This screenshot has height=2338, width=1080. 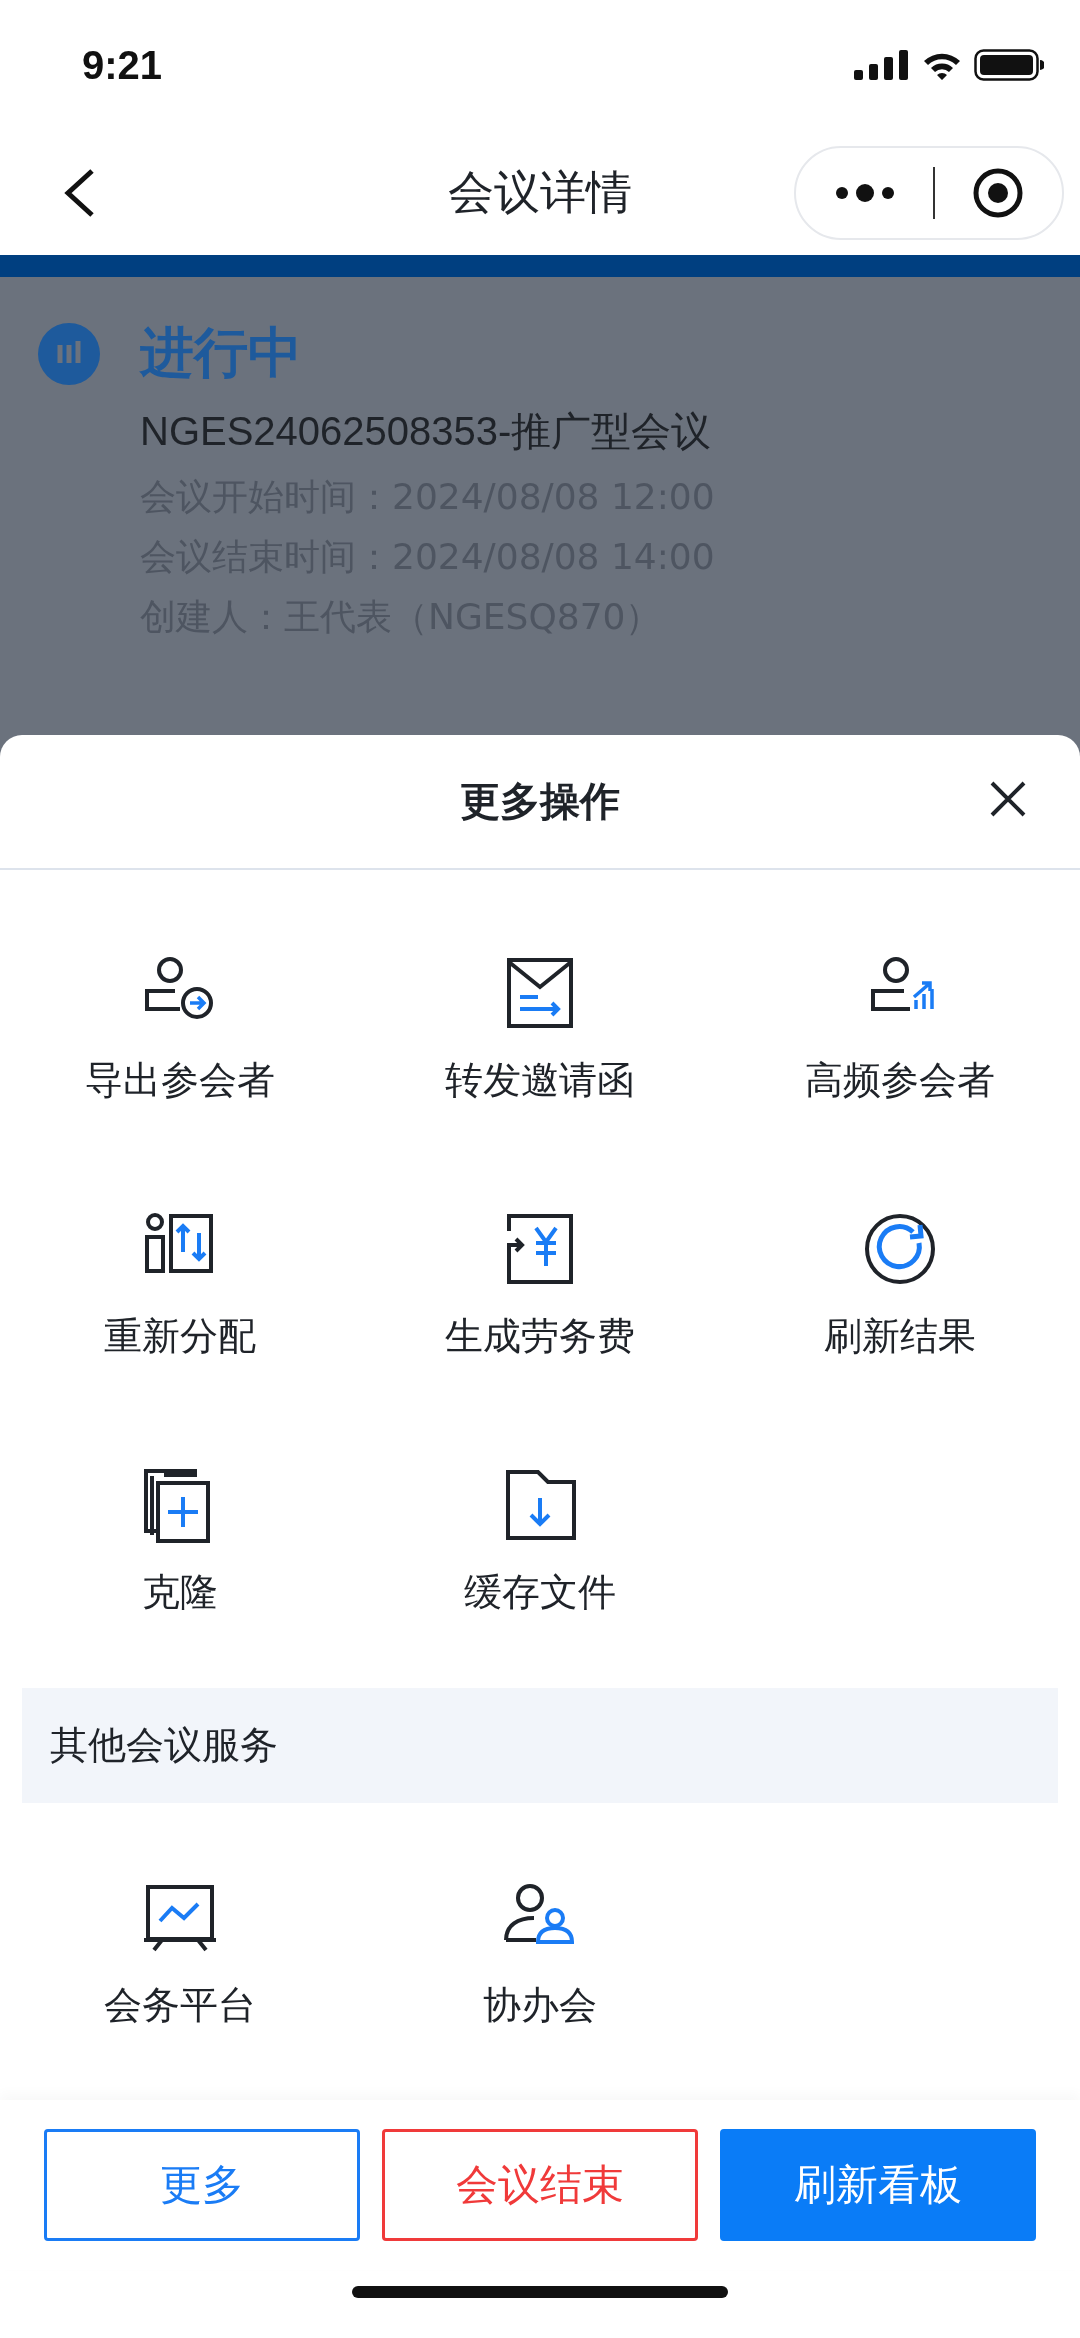 I want to click on meeting-title: NGES24062508353-推广型会议, so click(x=426, y=431).